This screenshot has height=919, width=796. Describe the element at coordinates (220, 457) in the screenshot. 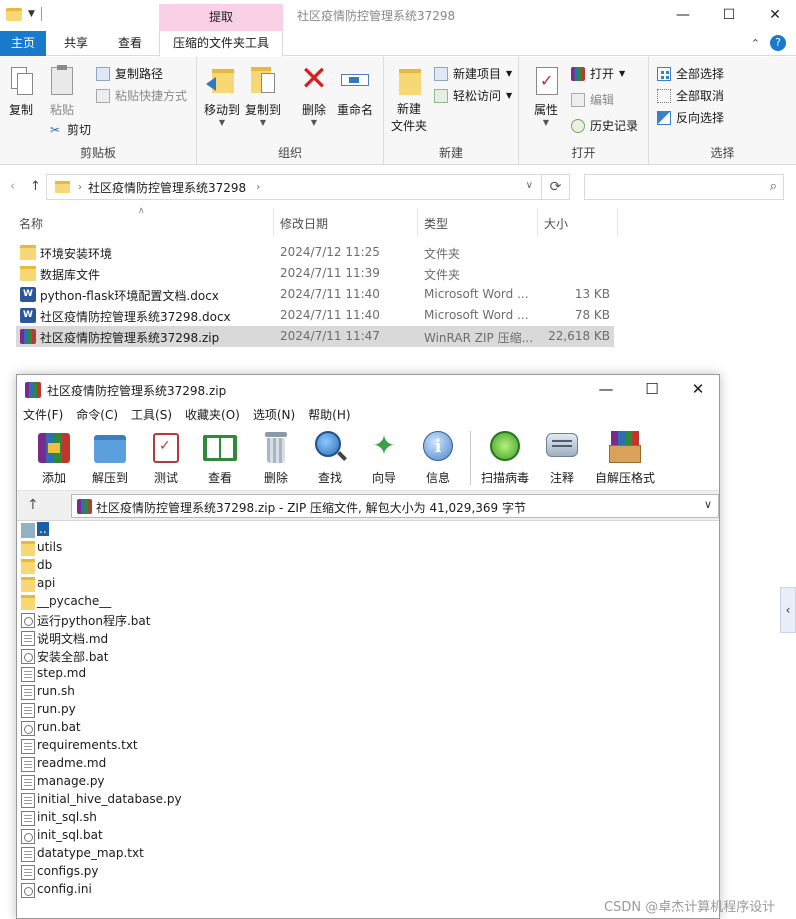

I see `view-button: 查看` at that location.